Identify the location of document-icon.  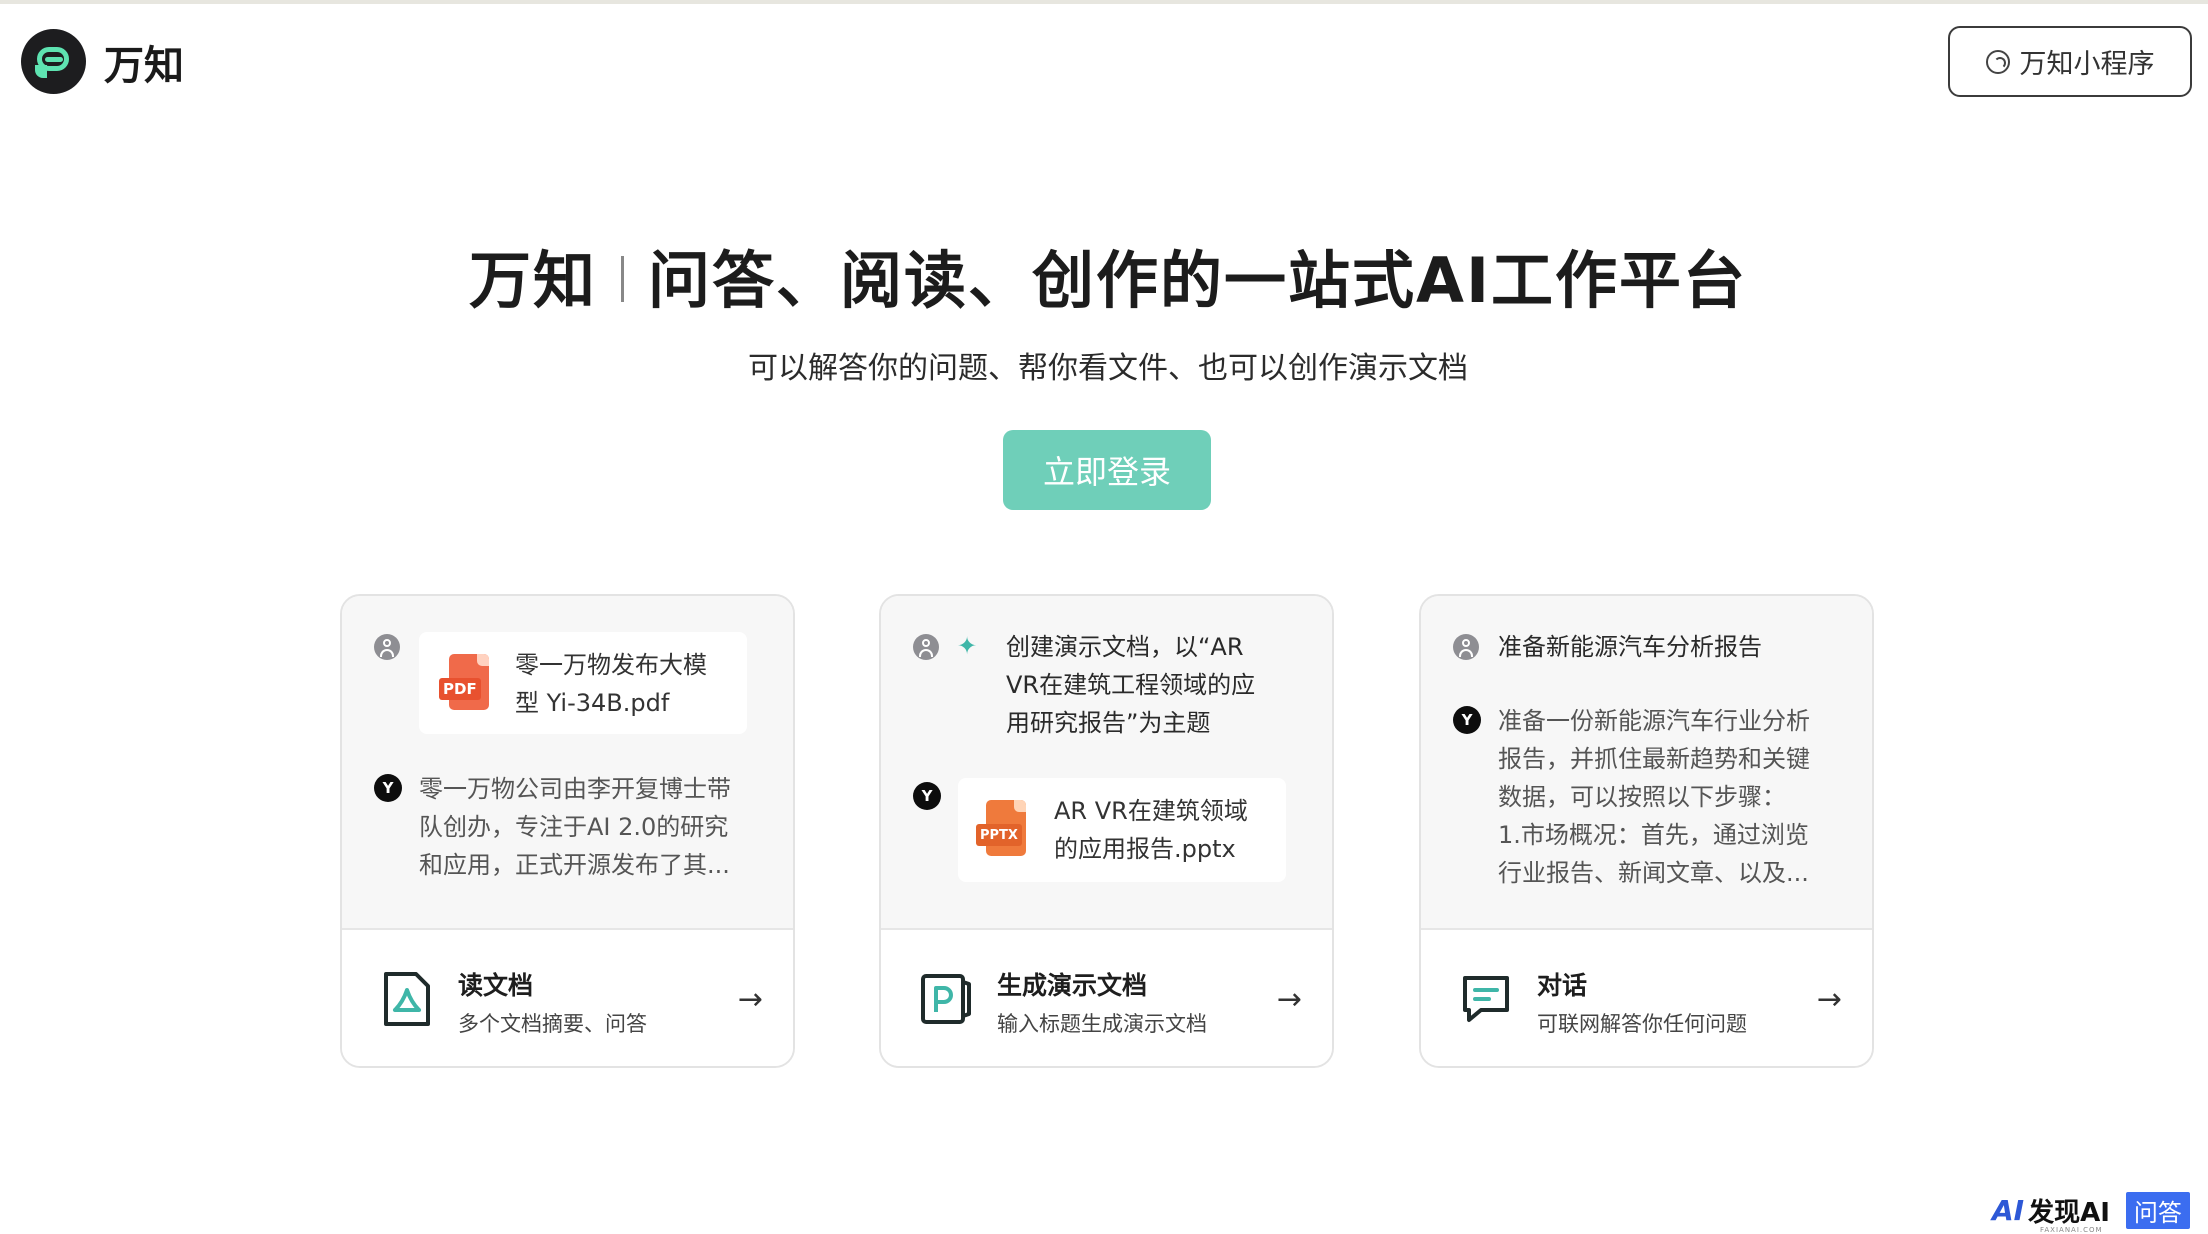
(407, 999).